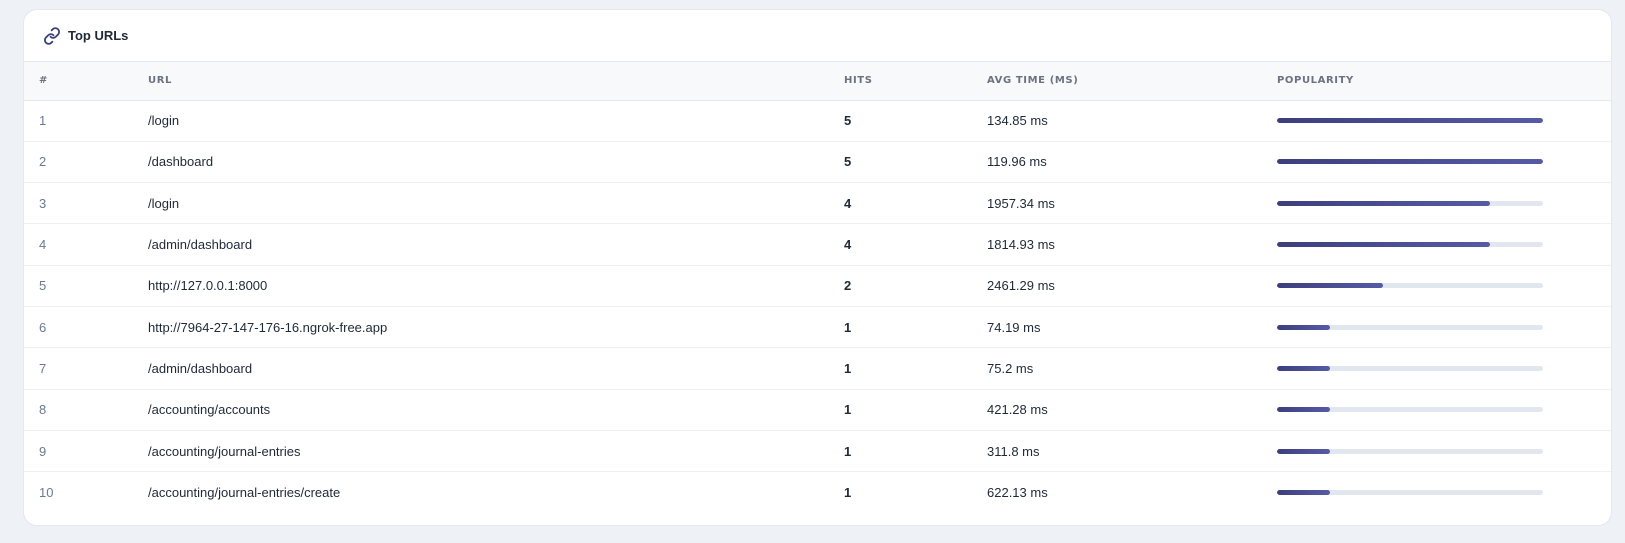 The height and width of the screenshot is (543, 1625). I want to click on row-url: http://7964-27-147-176-16.ngrok-free.app, so click(496, 326).